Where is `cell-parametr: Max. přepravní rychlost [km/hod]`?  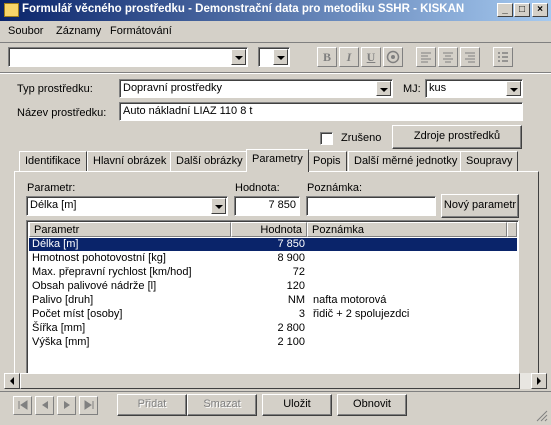
cell-parametr: Max. přepravní rychlost [km/hod] is located at coordinates (112, 272).